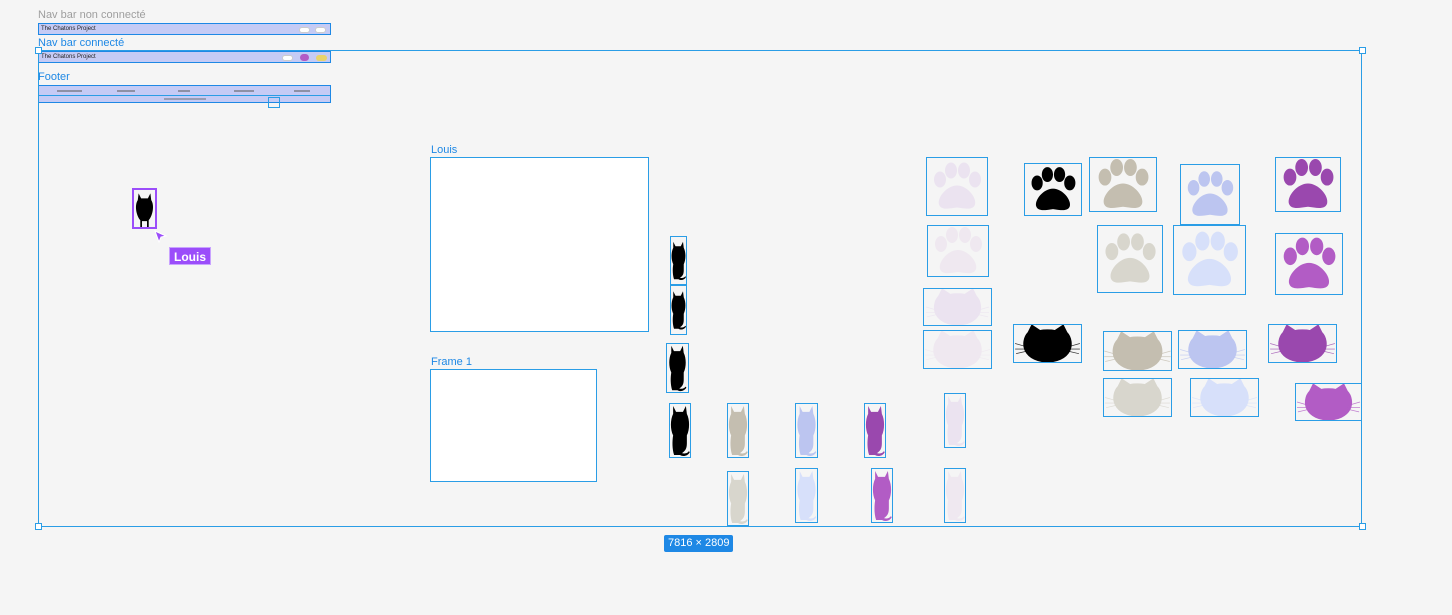 The height and width of the screenshot is (615, 1452). What do you see at coordinates (184, 29) in the screenshot?
I see `nav-bar-non-connecte-frame: The Chatons Project` at bounding box center [184, 29].